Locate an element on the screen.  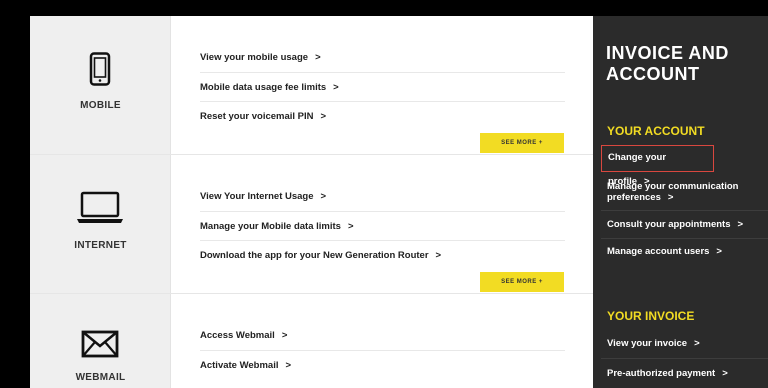
sidebar-item-label: Pre-authorized payment is located at coordinates (661, 373).